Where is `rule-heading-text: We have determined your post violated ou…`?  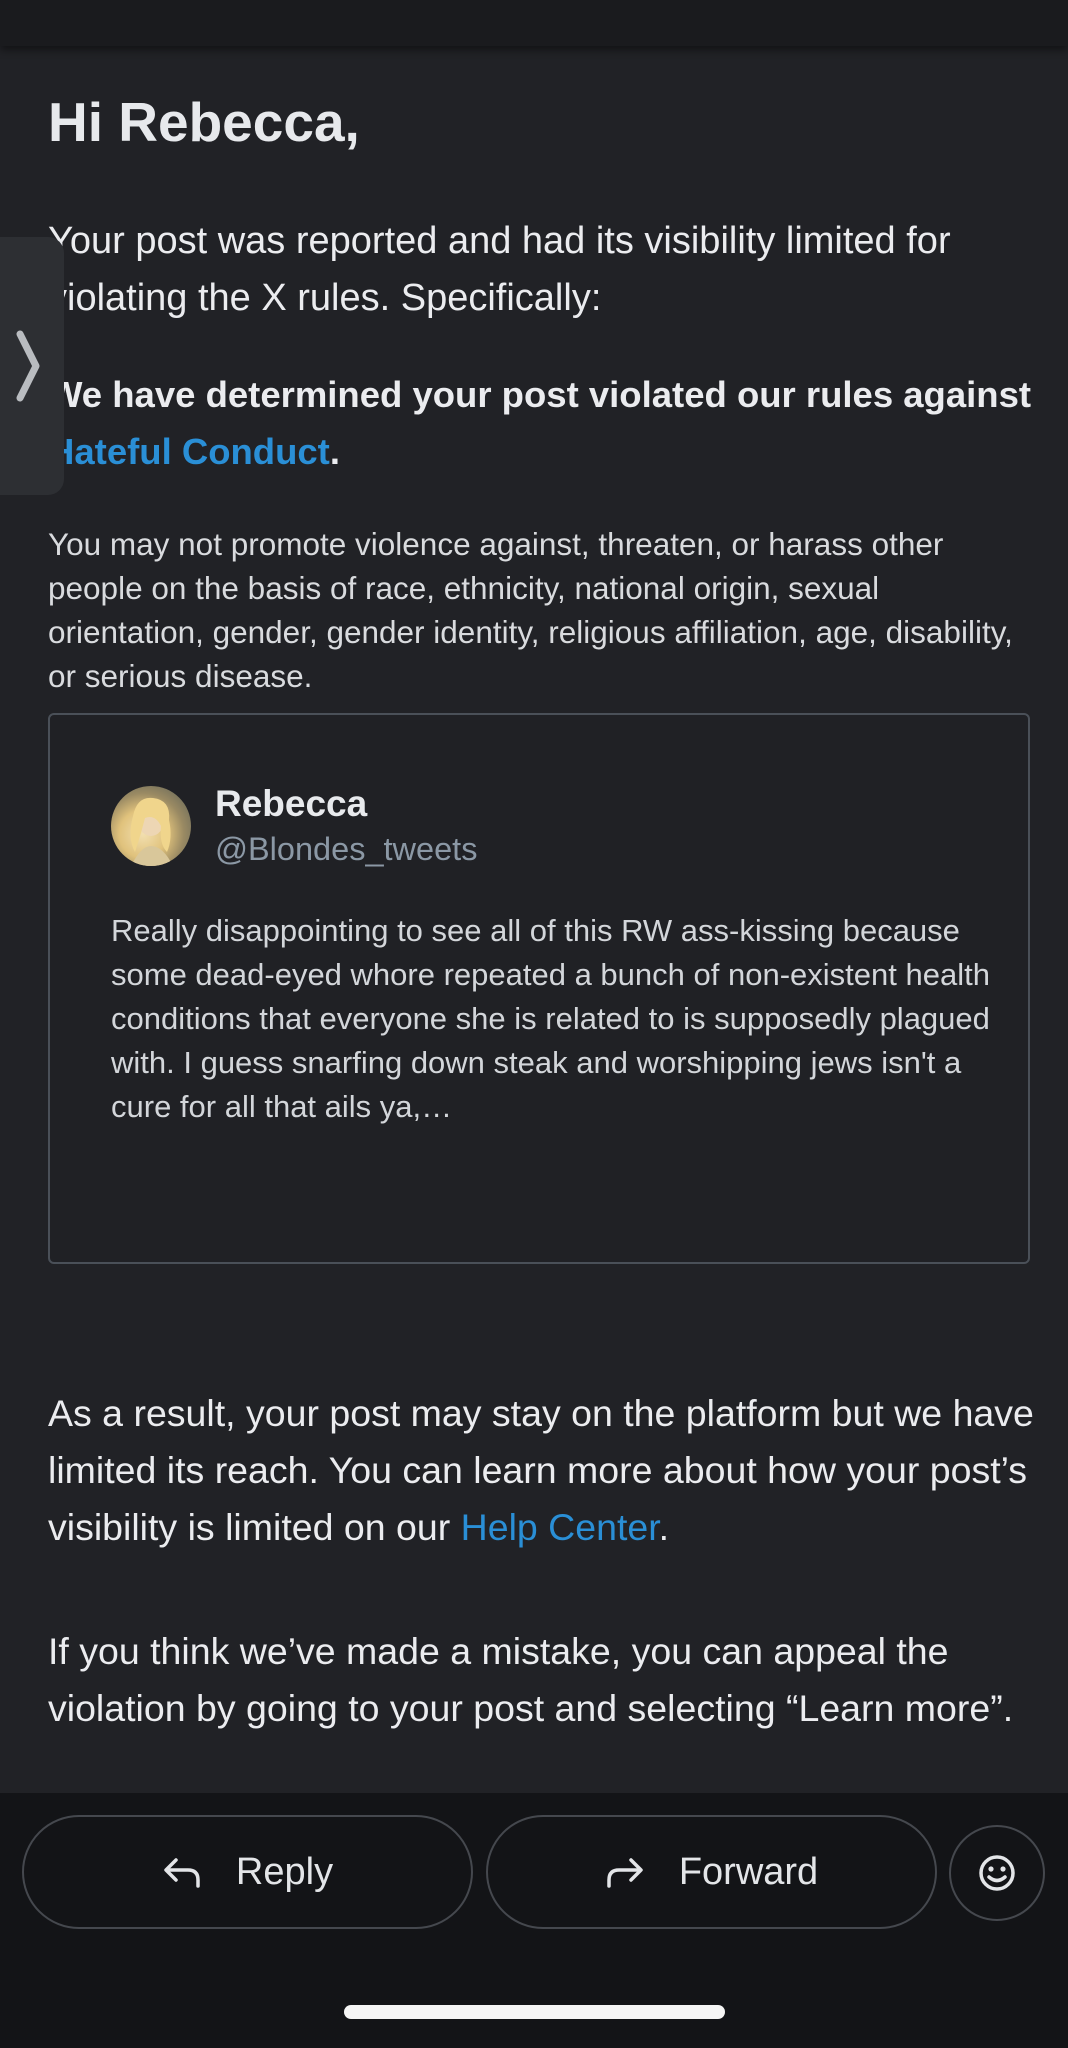
rule-heading-text: We have determined your post violated ou… is located at coordinates (540, 394).